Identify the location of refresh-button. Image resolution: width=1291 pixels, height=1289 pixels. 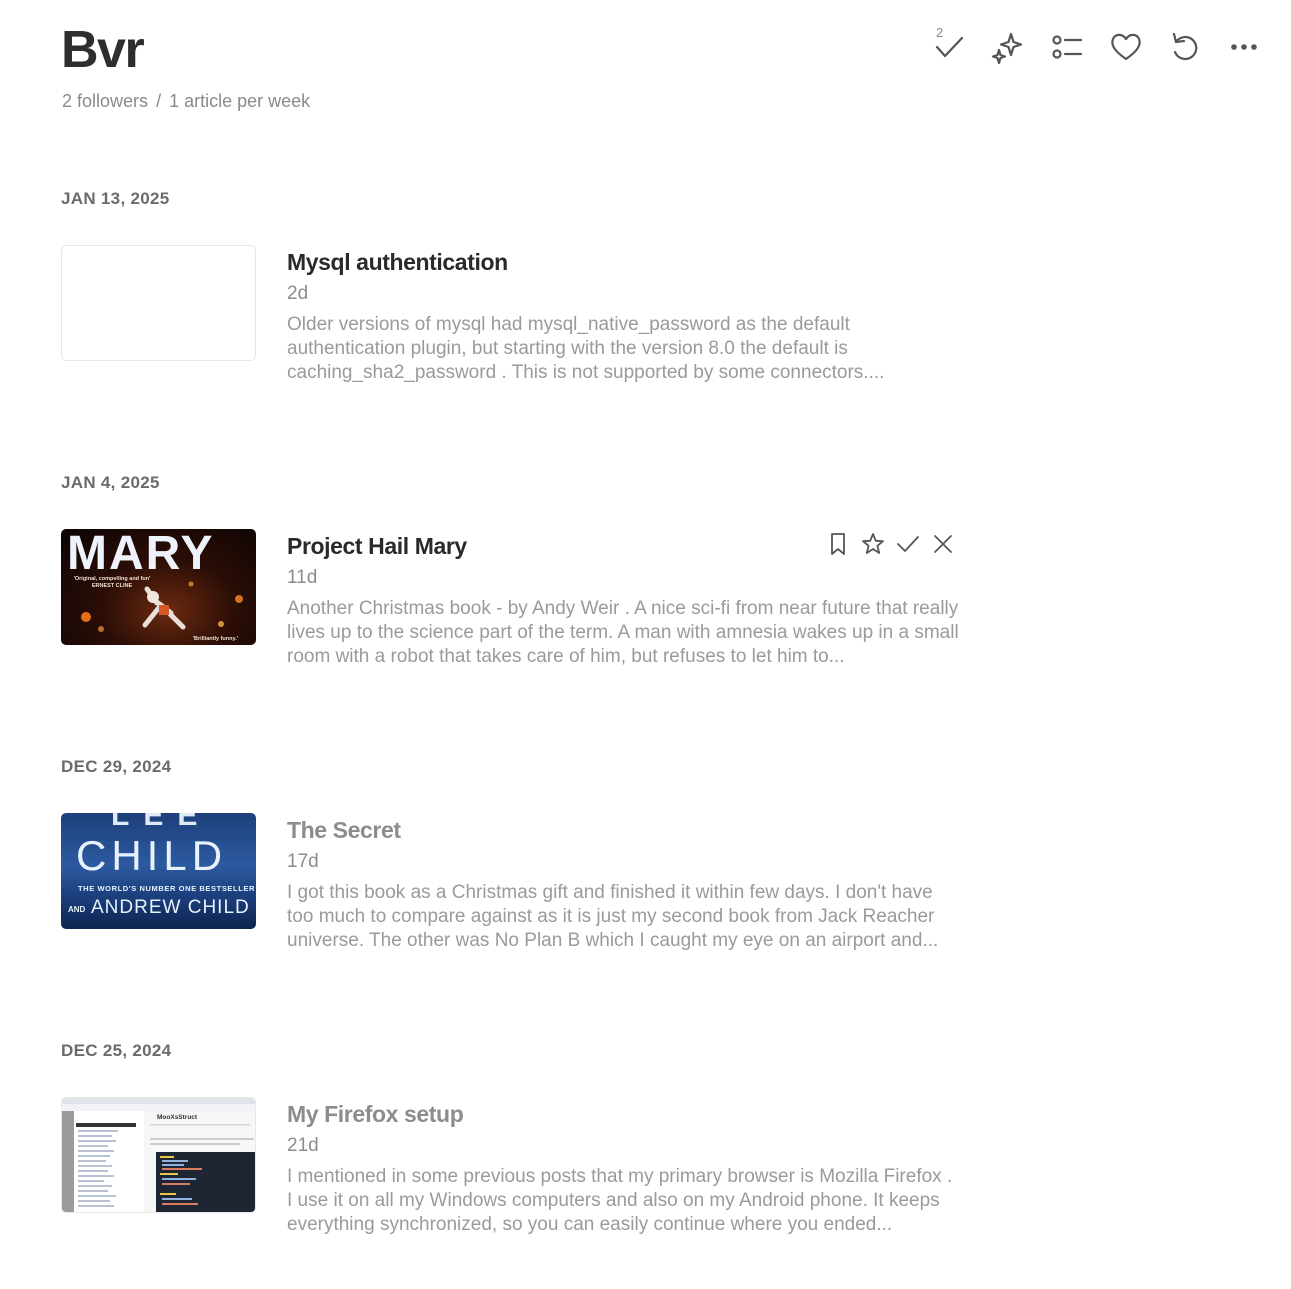
(1185, 47).